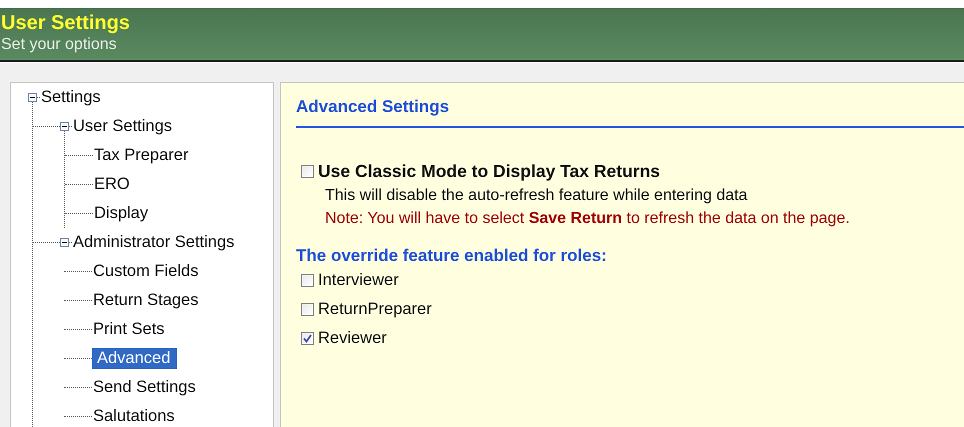 This screenshot has width=964, height=427. I want to click on tree-item: ERO, so click(112, 184).